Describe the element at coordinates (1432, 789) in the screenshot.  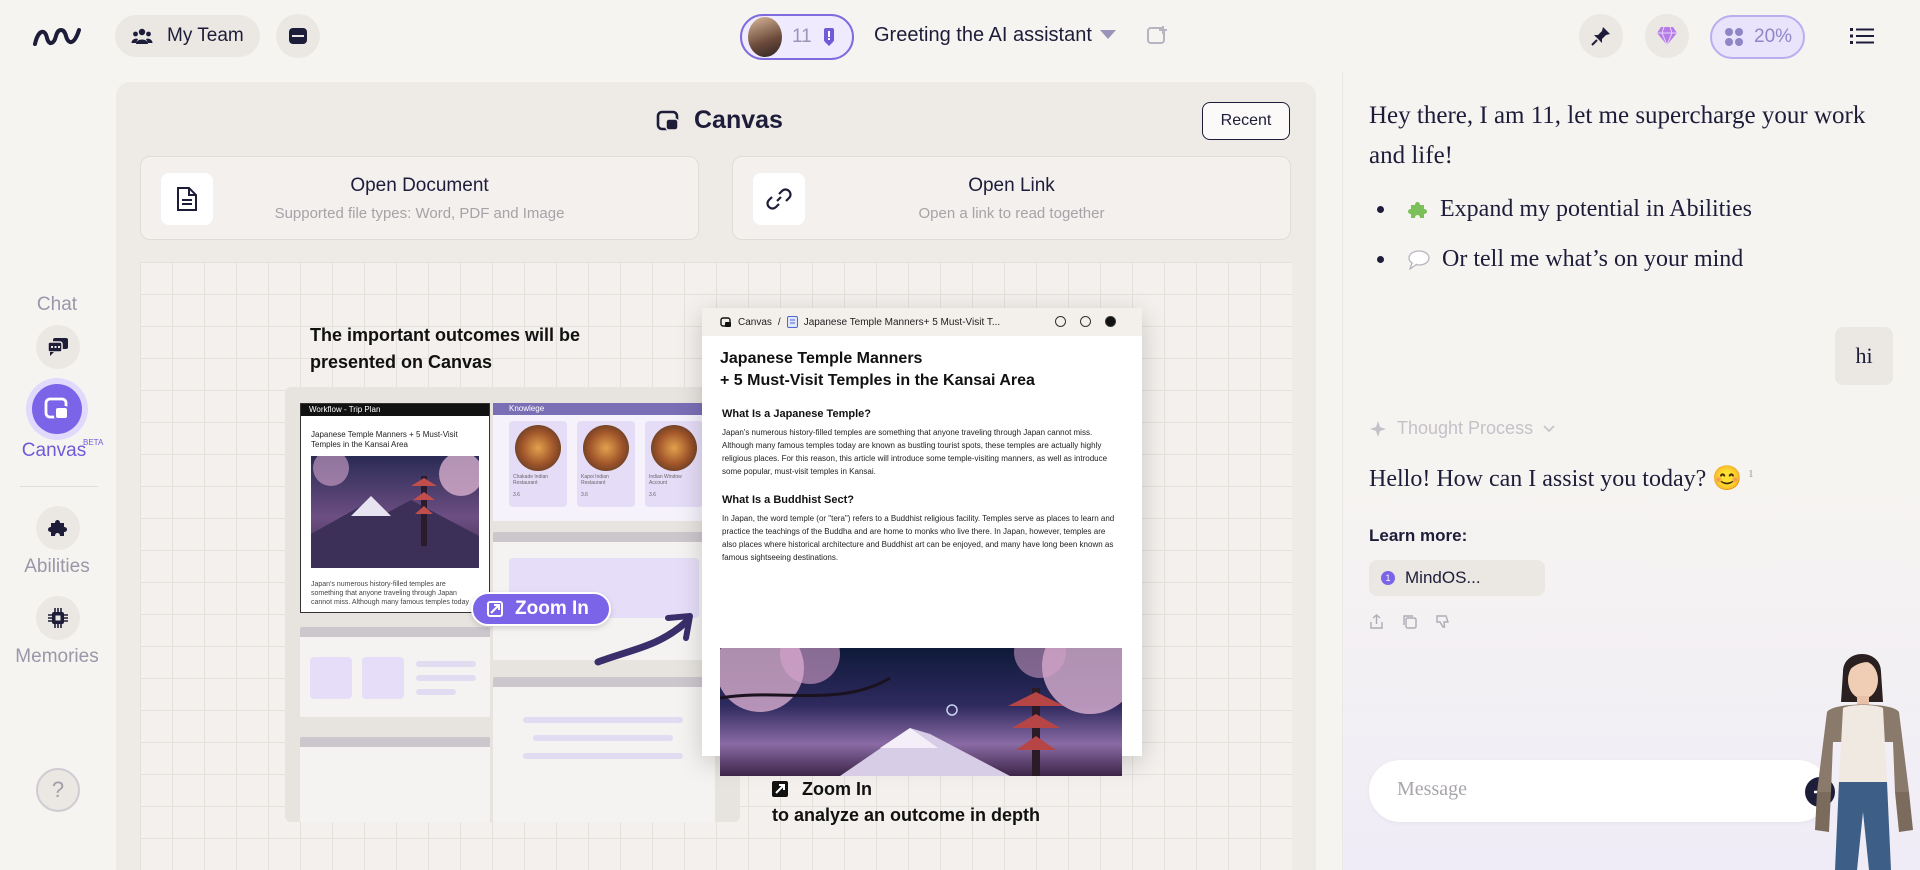
I see `message-placeholder: Message` at that location.